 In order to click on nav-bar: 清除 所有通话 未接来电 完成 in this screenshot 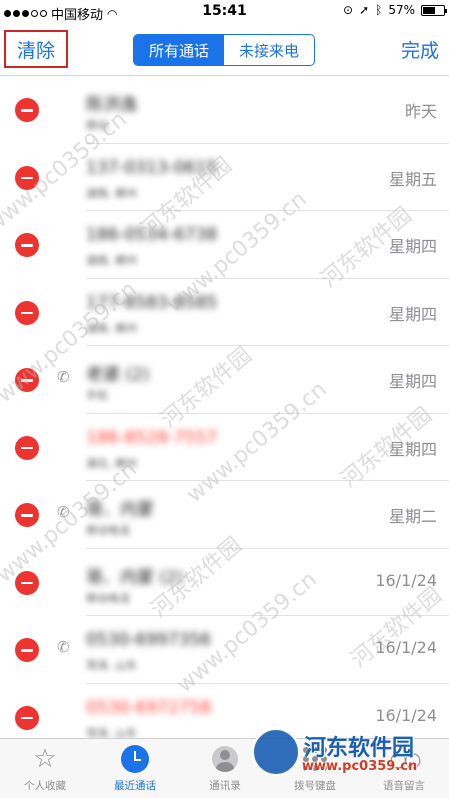, I will do `click(224, 50)`.